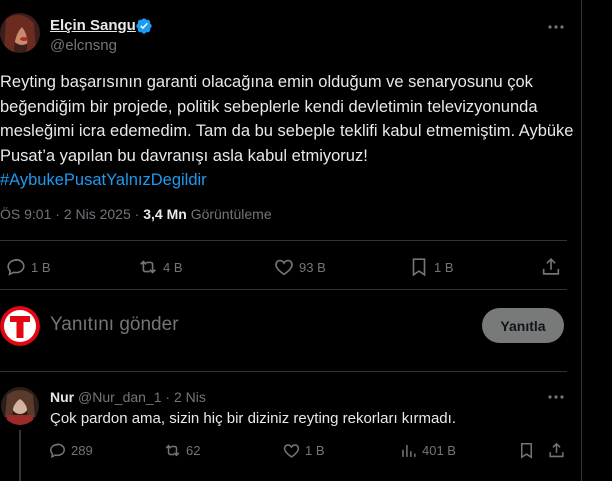  I want to click on reply-header: Nur @Nur_dan_1 · 2 Nis, so click(128, 397).